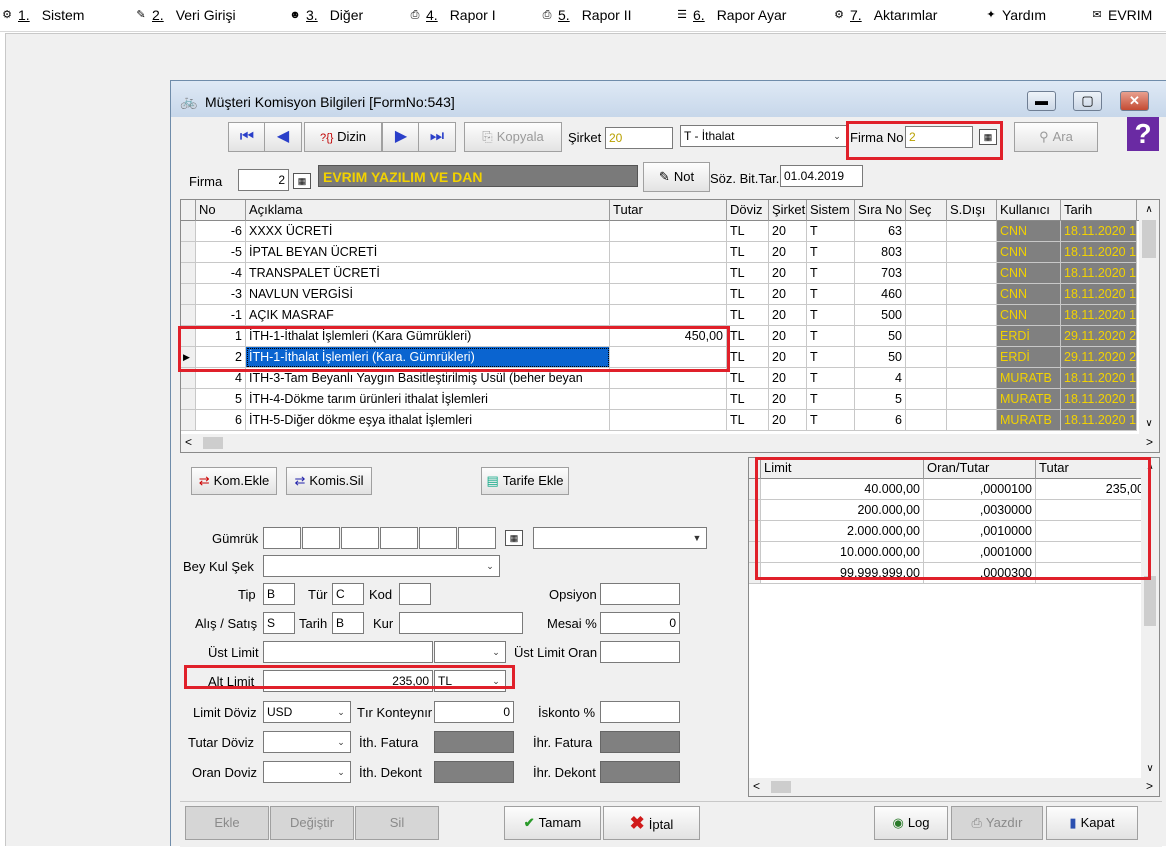 The height and width of the screenshot is (847, 1166). I want to click on ith-fatura-field, so click(474, 742).